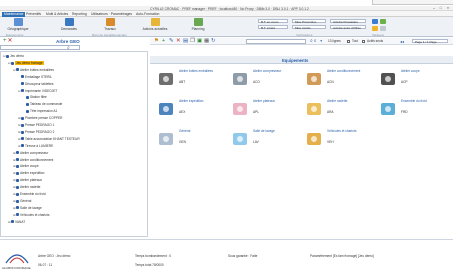 The image size is (453, 278). What do you see at coordinates (29, 62) in the screenshot?
I see `tree-item-label: Jeu démo fromage` at bounding box center [29, 62].